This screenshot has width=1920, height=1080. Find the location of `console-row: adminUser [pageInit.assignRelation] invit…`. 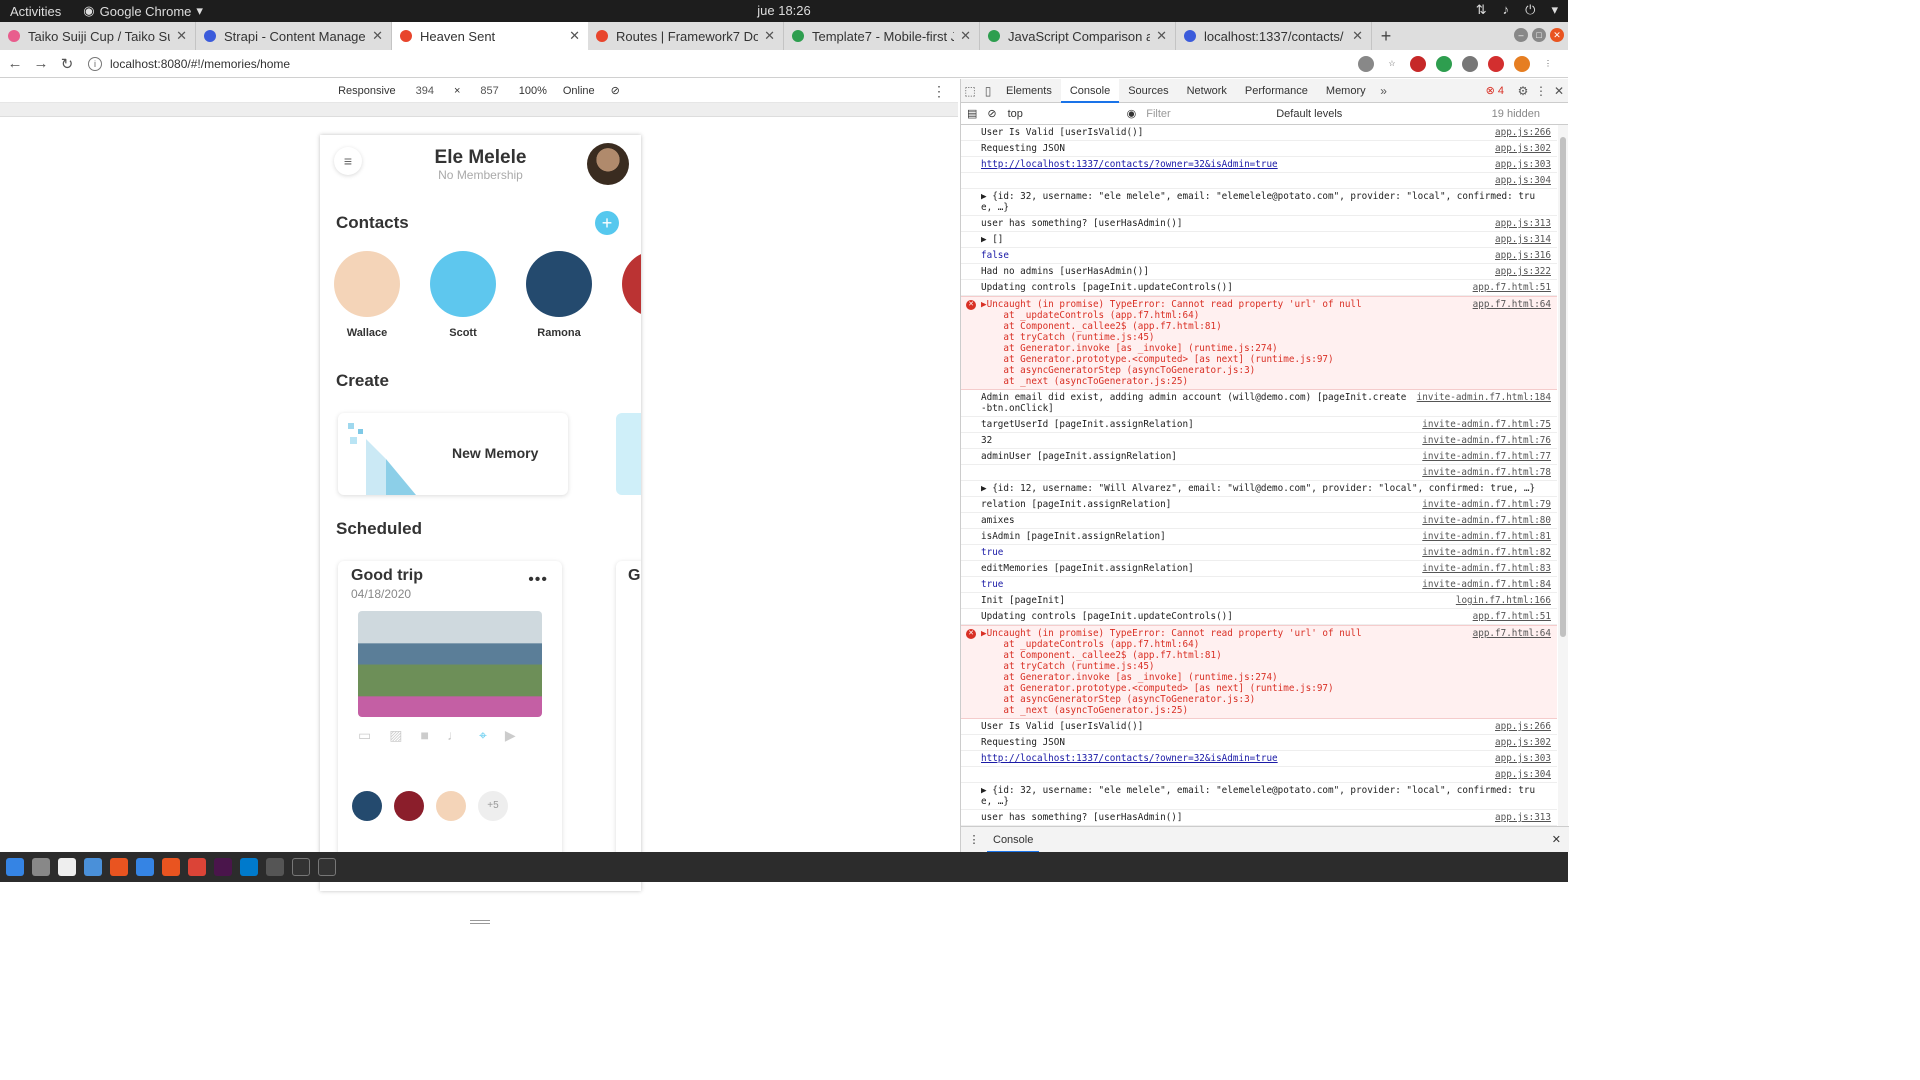

console-row: adminUser [pageInit.assignRelation] invit… is located at coordinates (1259, 457).